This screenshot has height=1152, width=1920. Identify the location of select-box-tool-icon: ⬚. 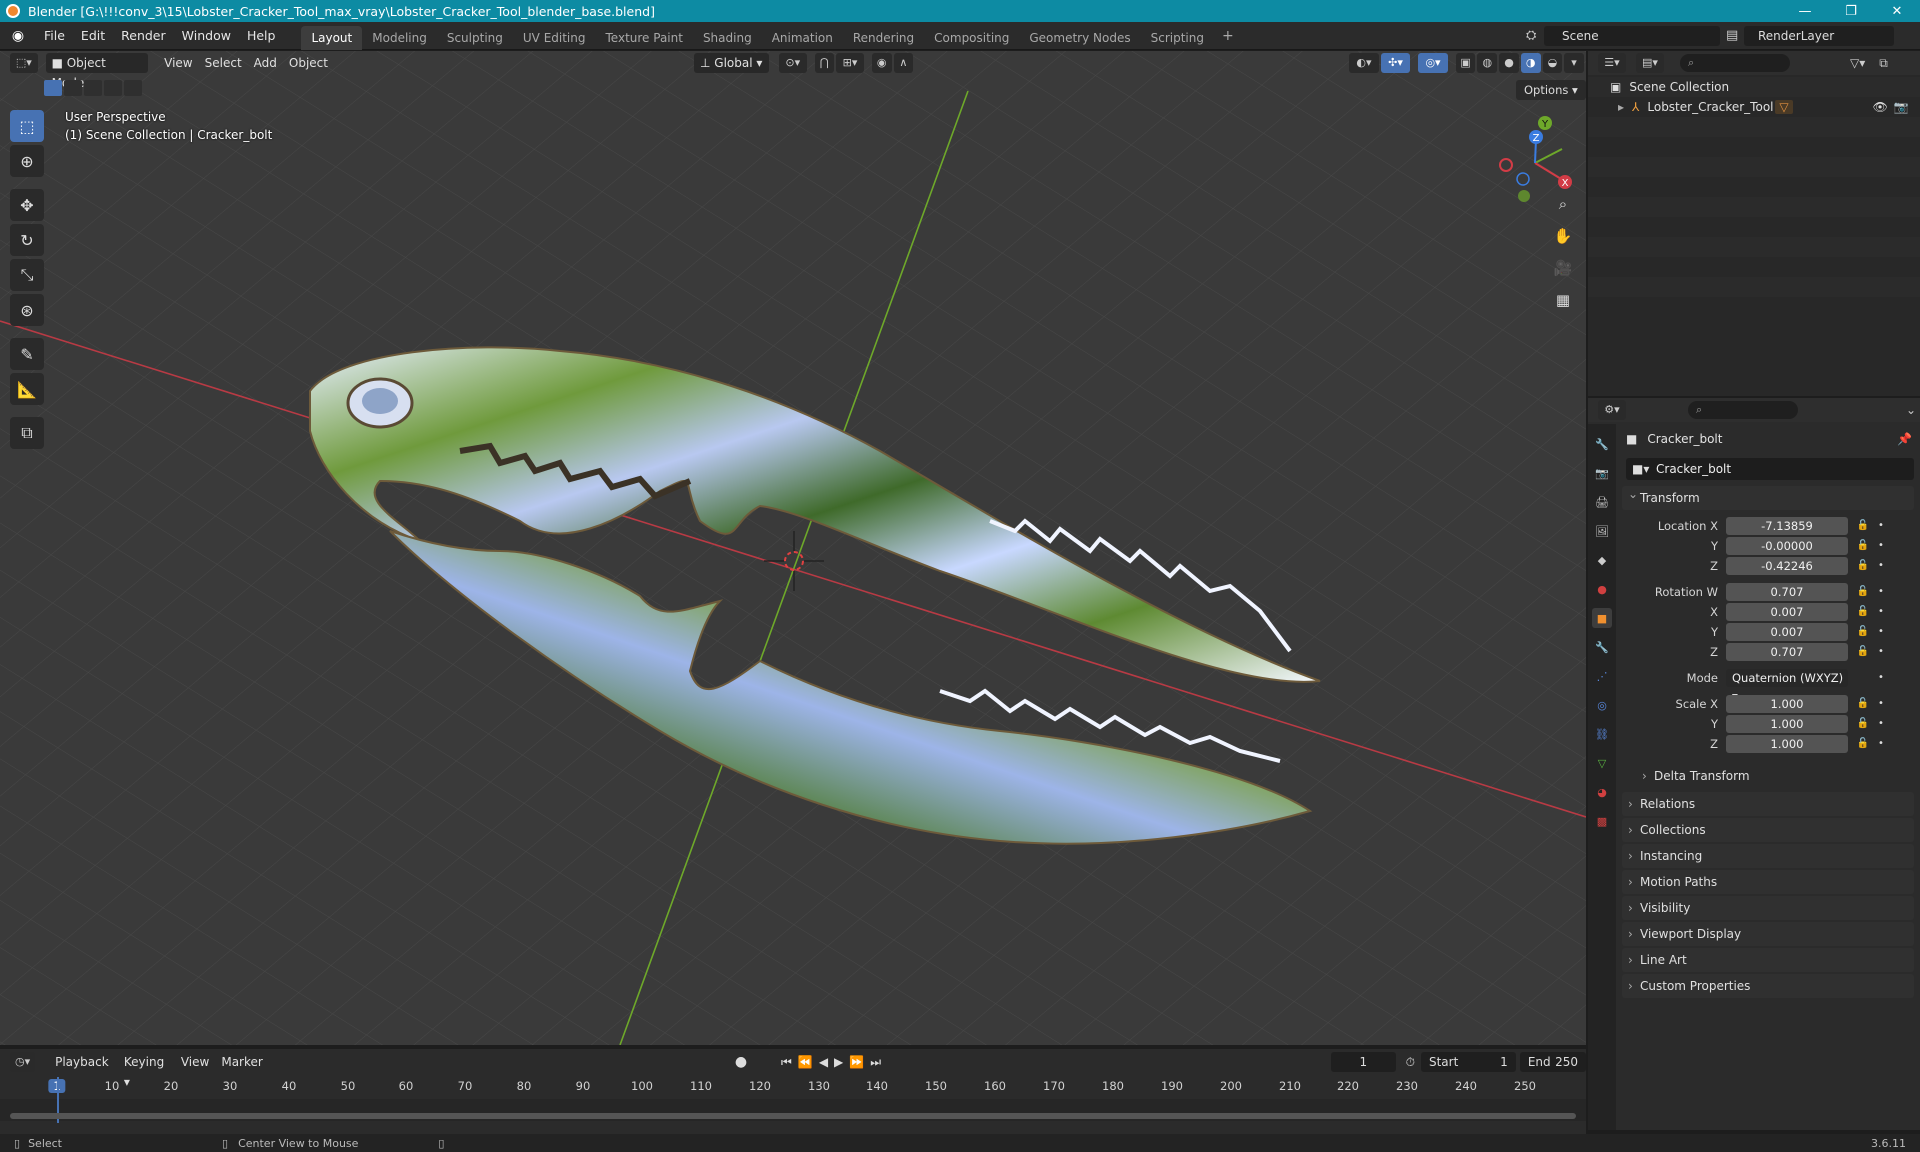
(27, 126).